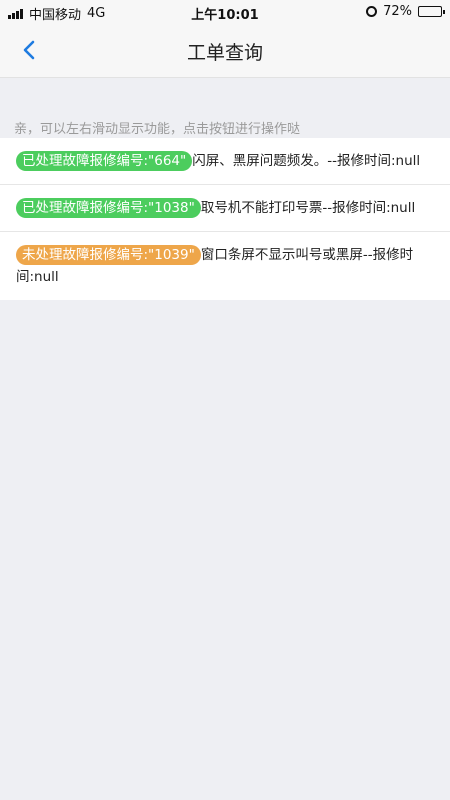  I want to click on work-order-text: 闪屏、黑屏问题频发。--报修时间:null, so click(306, 161).